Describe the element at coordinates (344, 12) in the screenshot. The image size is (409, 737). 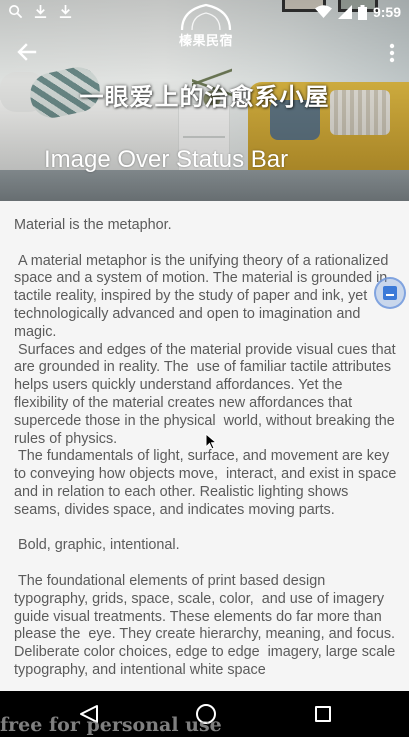
I see `signal-icon` at that location.